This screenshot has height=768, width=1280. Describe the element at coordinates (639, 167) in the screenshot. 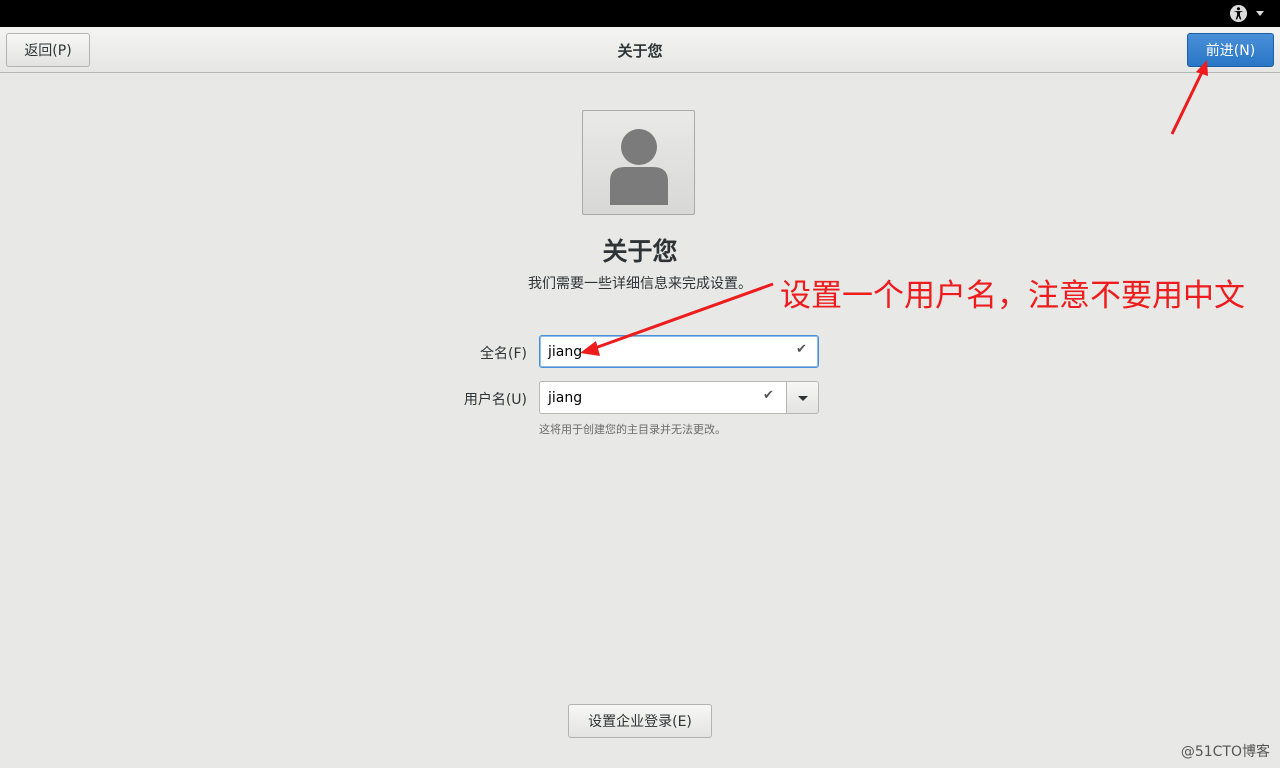

I see `user-avatar-icon` at that location.